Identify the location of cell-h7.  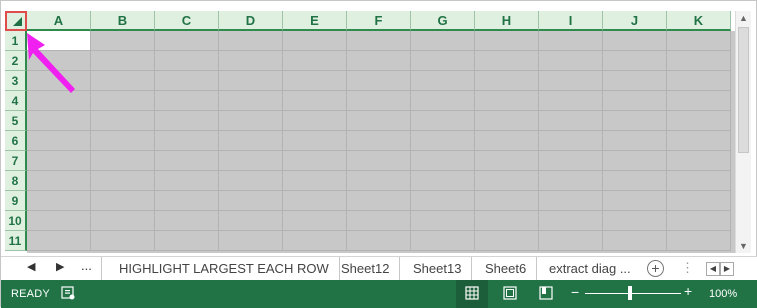
(507, 161).